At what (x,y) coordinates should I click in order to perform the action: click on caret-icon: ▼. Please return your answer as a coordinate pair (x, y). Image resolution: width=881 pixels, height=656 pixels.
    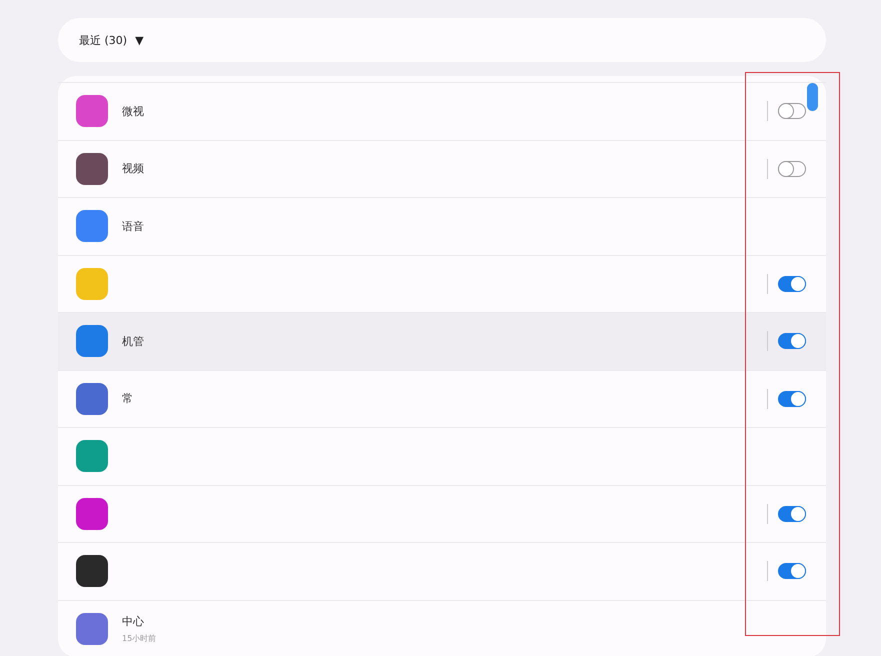
    Looking at the image, I should click on (139, 40).